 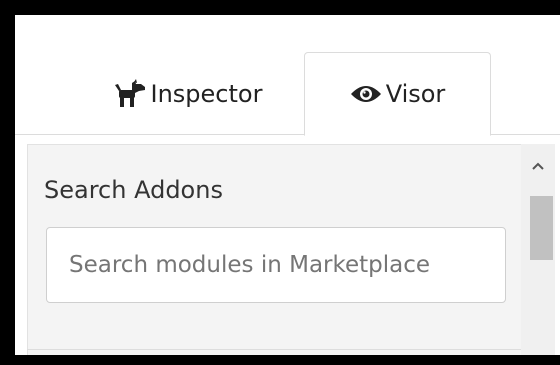 I want to click on dog-icon, so click(x=130, y=93).